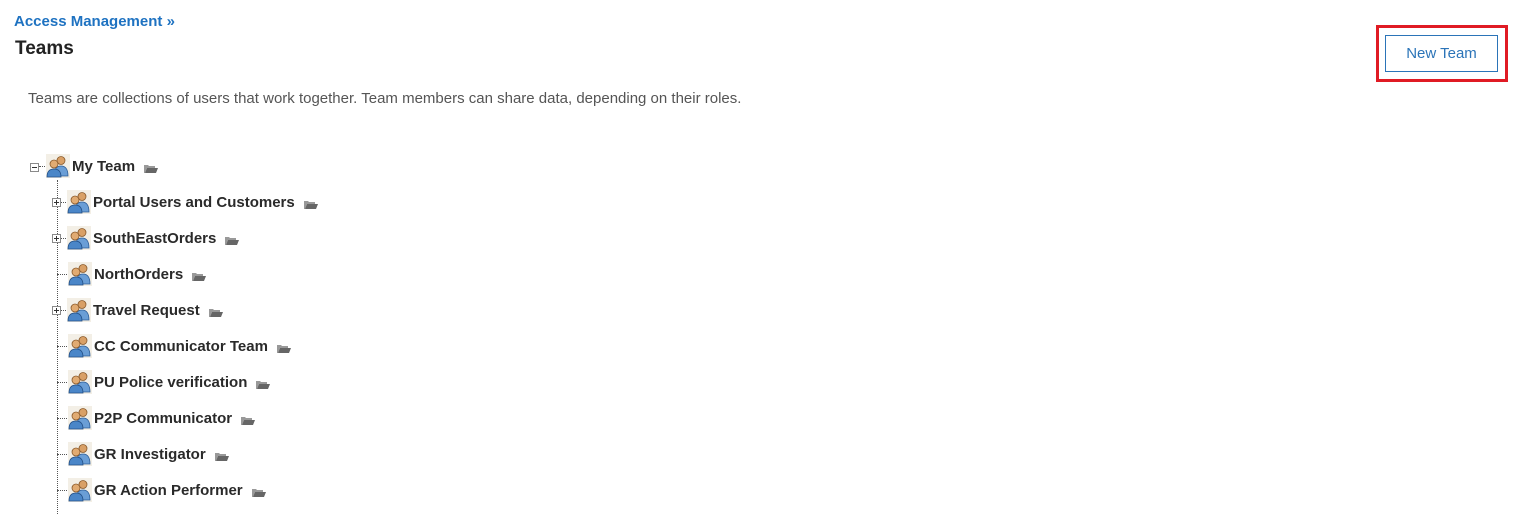 The image size is (1522, 515). I want to click on tree-node-label: My Team, so click(103, 166).